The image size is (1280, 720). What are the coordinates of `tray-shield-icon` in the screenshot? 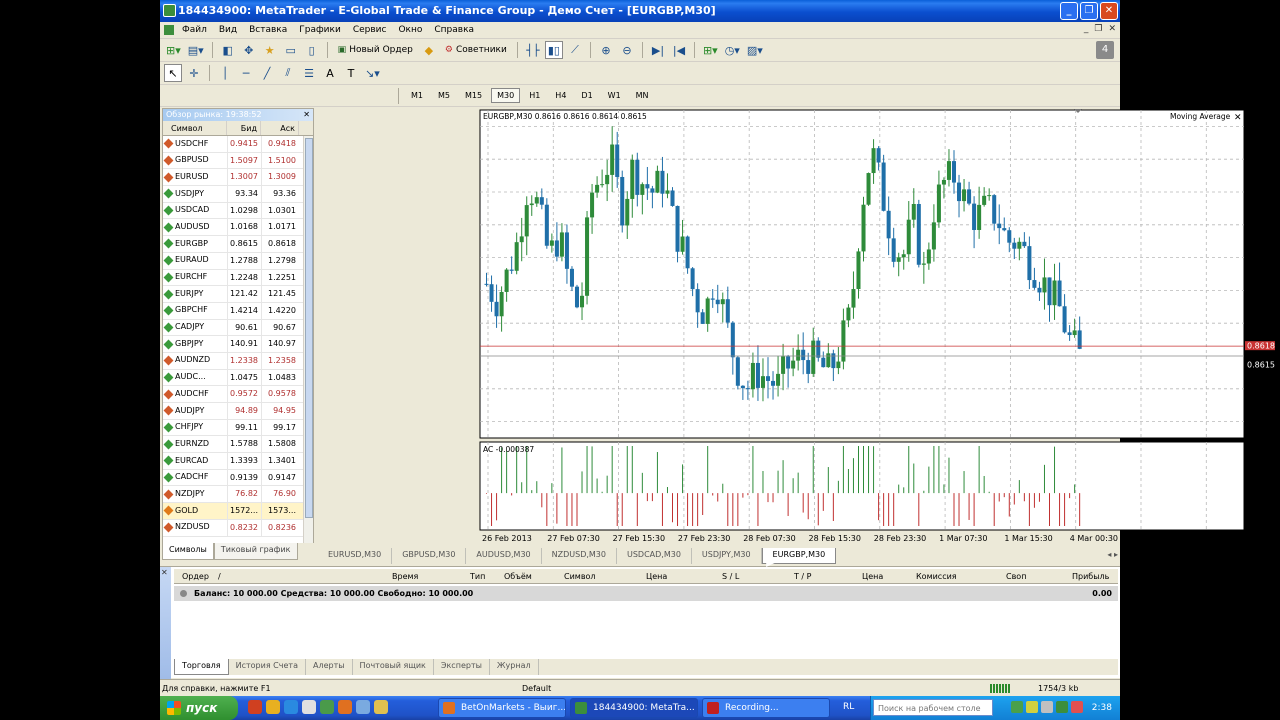 It's located at (1032, 707).